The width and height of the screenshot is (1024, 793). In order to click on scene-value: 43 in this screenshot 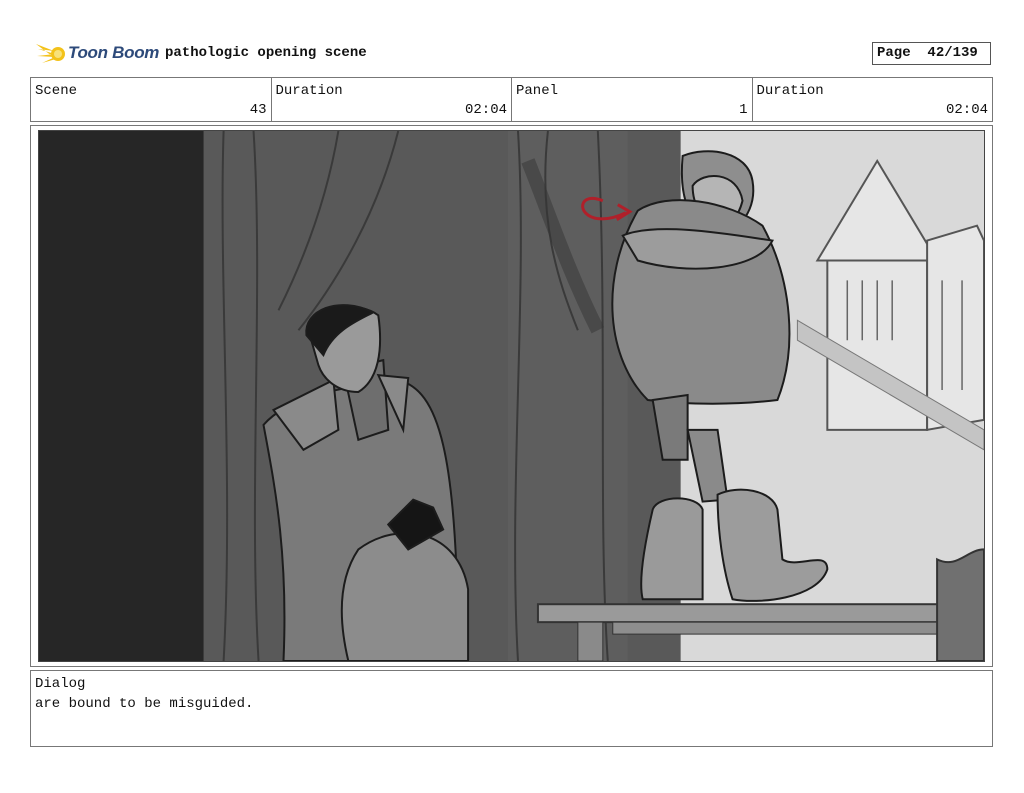, I will do `click(258, 110)`.